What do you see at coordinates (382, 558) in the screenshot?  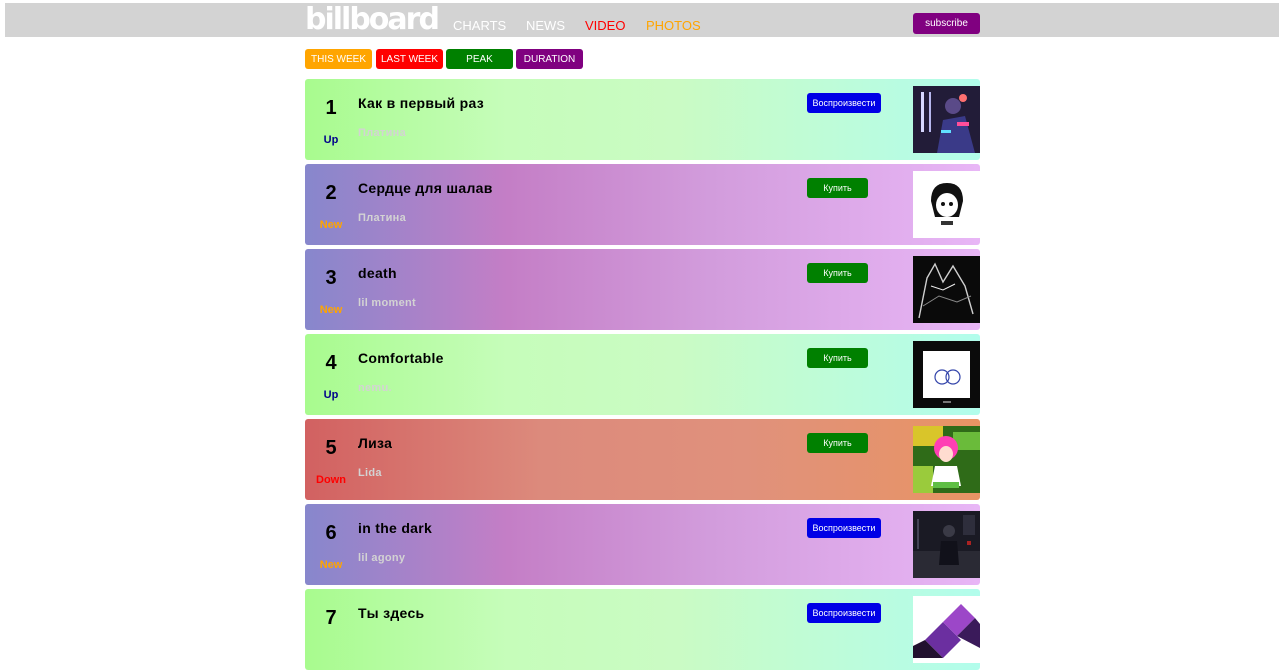 I see `artist-name: lil agony` at bounding box center [382, 558].